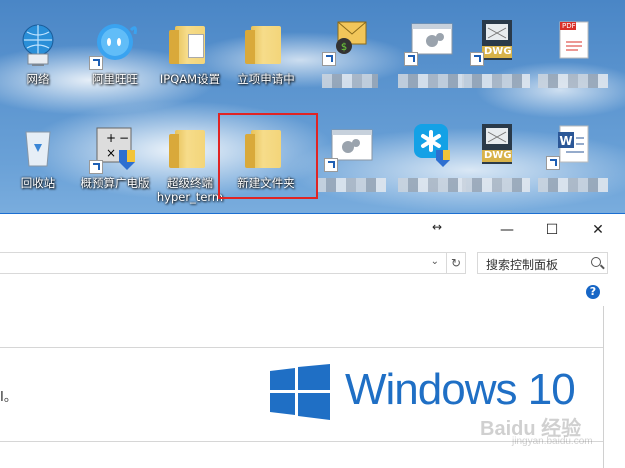 This screenshot has width=625, height=468. I want to click on minimize-button: —, so click(507, 230).